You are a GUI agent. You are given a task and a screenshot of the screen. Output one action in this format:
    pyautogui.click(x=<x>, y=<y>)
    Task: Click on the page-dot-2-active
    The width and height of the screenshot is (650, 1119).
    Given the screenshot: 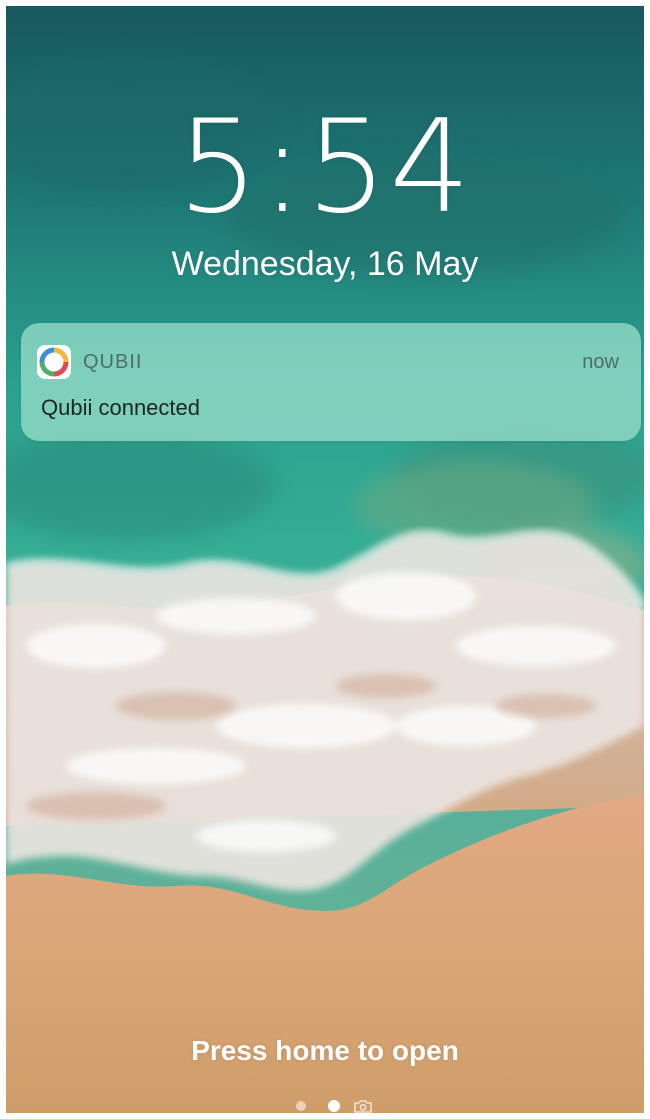 What is the action you would take?
    pyautogui.click(x=334, y=1106)
    